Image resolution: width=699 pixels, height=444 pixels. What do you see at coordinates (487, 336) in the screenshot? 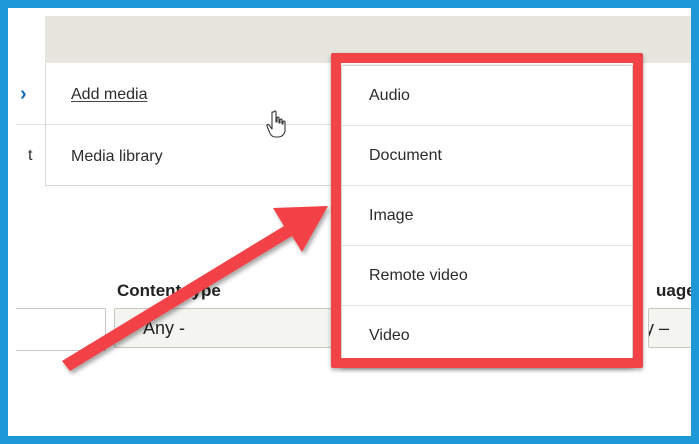
I see `dropdown-item-video: Video` at bounding box center [487, 336].